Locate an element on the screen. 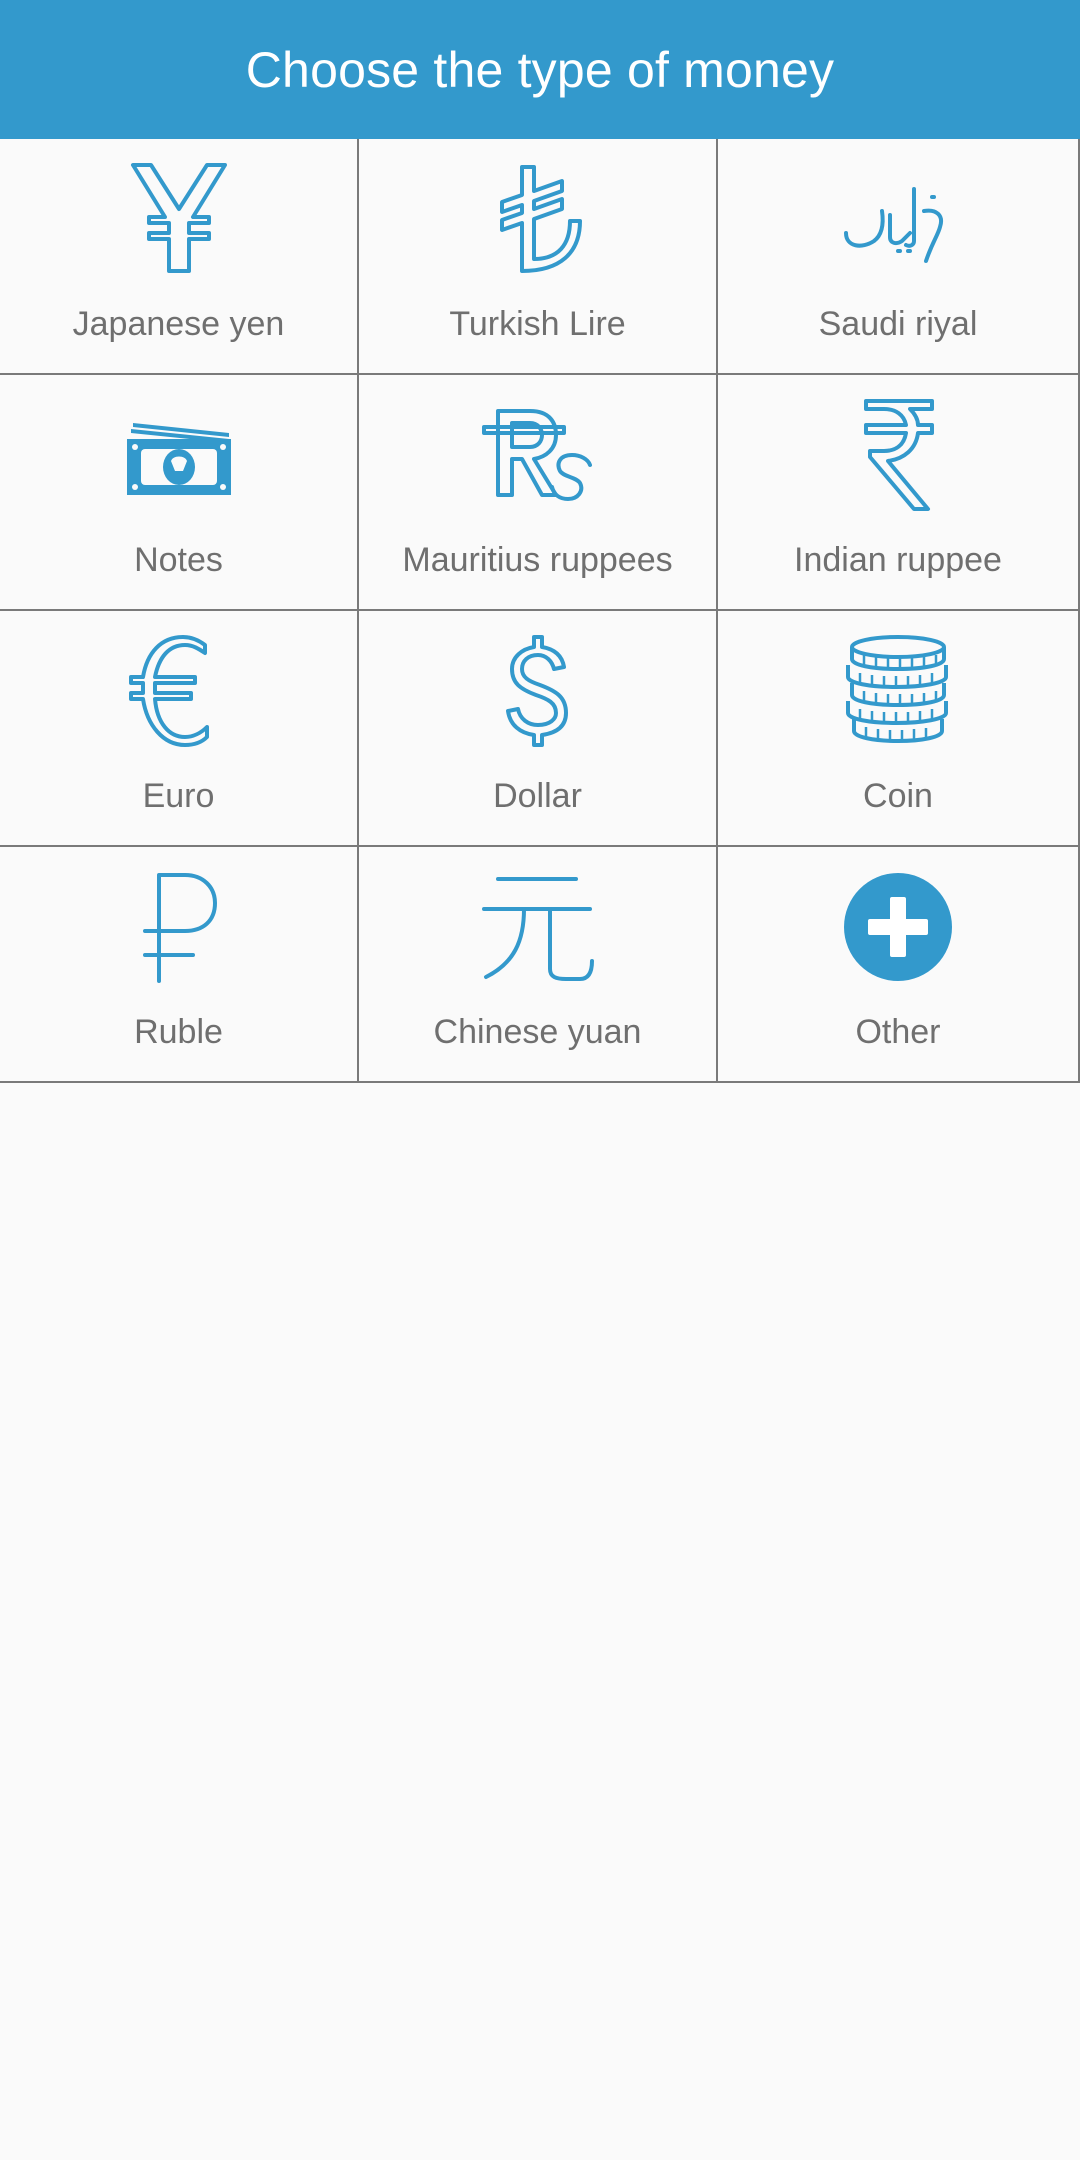  money-type-label: Indian ruppee is located at coordinates (898, 560).